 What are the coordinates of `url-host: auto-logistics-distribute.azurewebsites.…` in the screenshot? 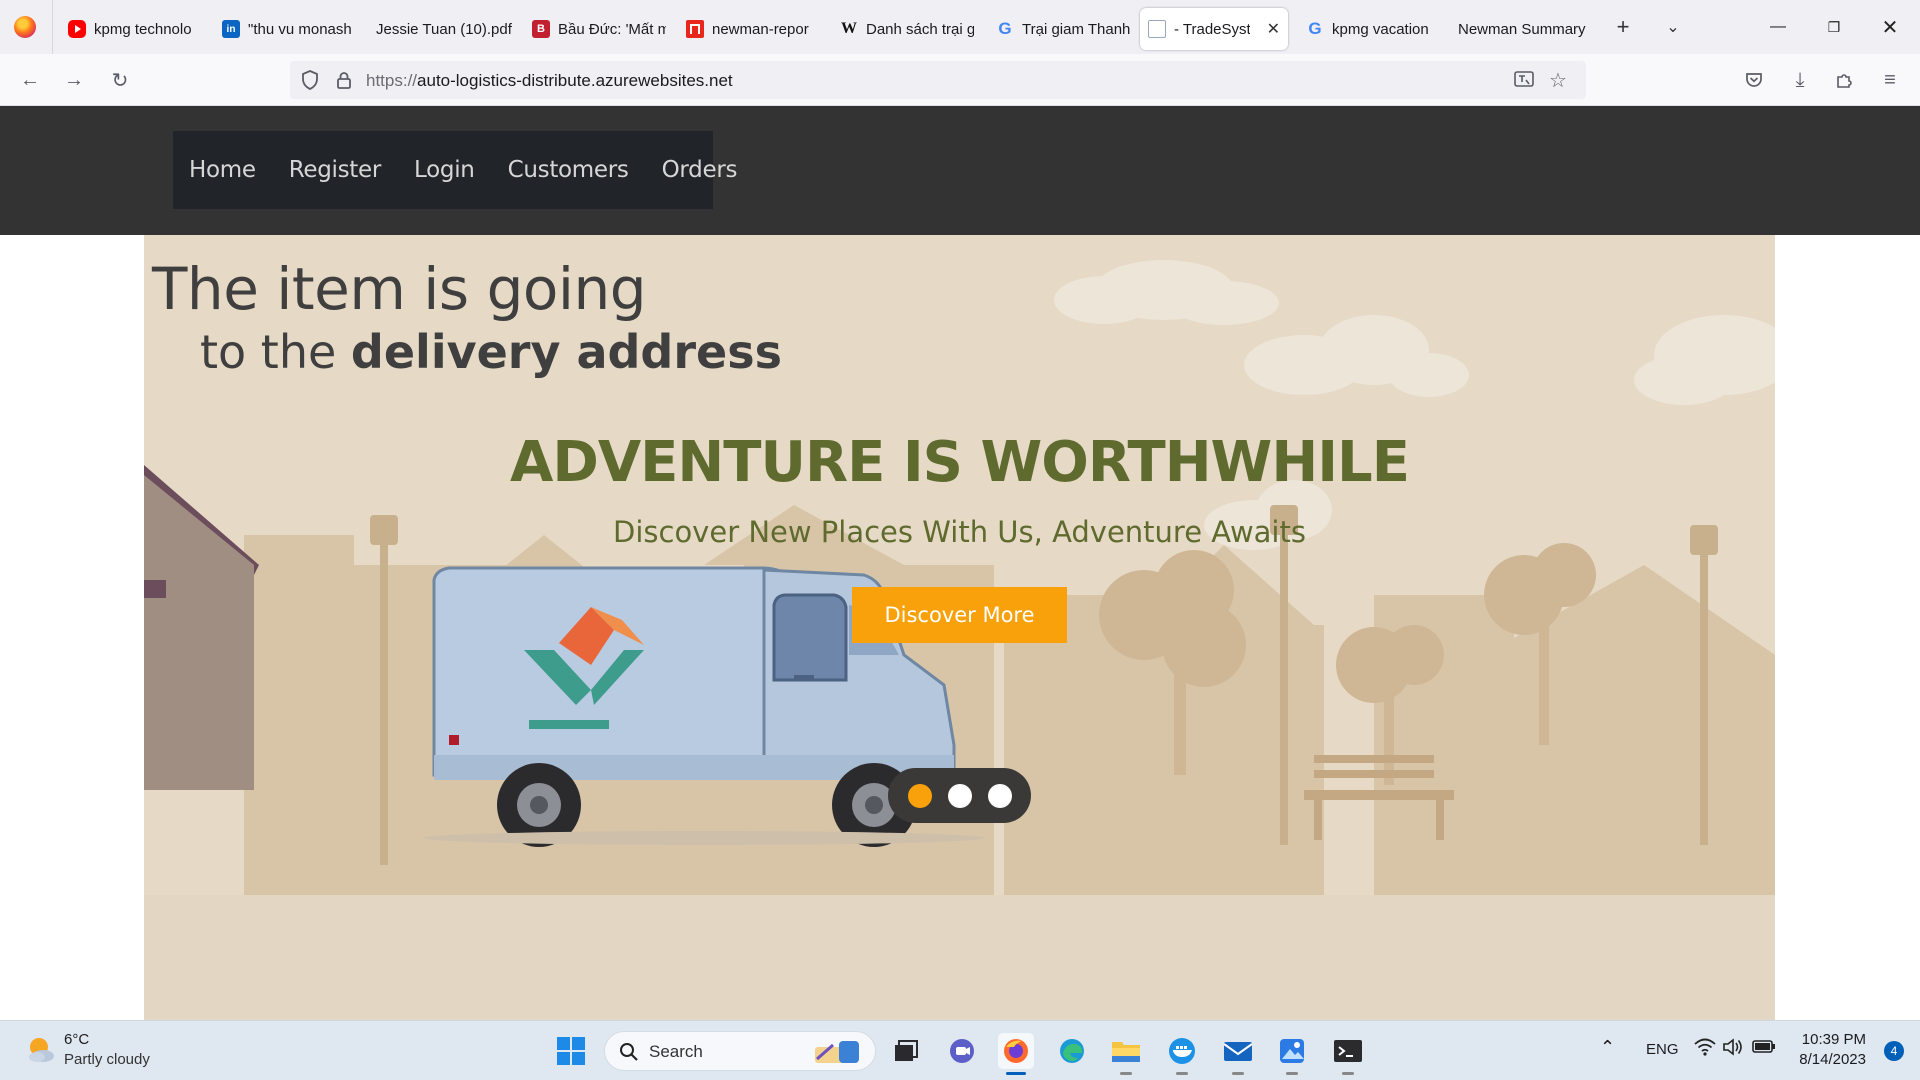 It's located at (575, 80).